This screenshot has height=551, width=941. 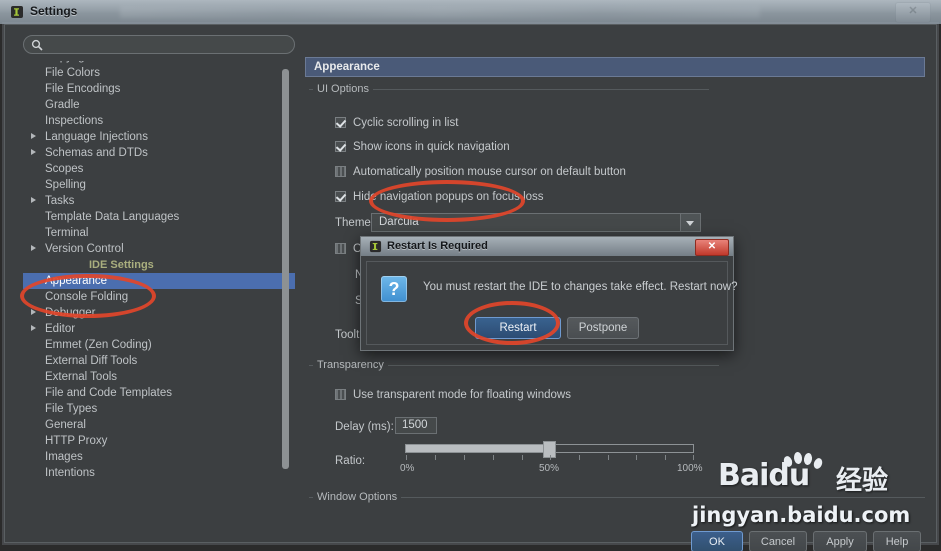 What do you see at coordinates (159, 153) in the screenshot?
I see `sidebar-item-schemas-and-dtds: Schemas and DTDs` at bounding box center [159, 153].